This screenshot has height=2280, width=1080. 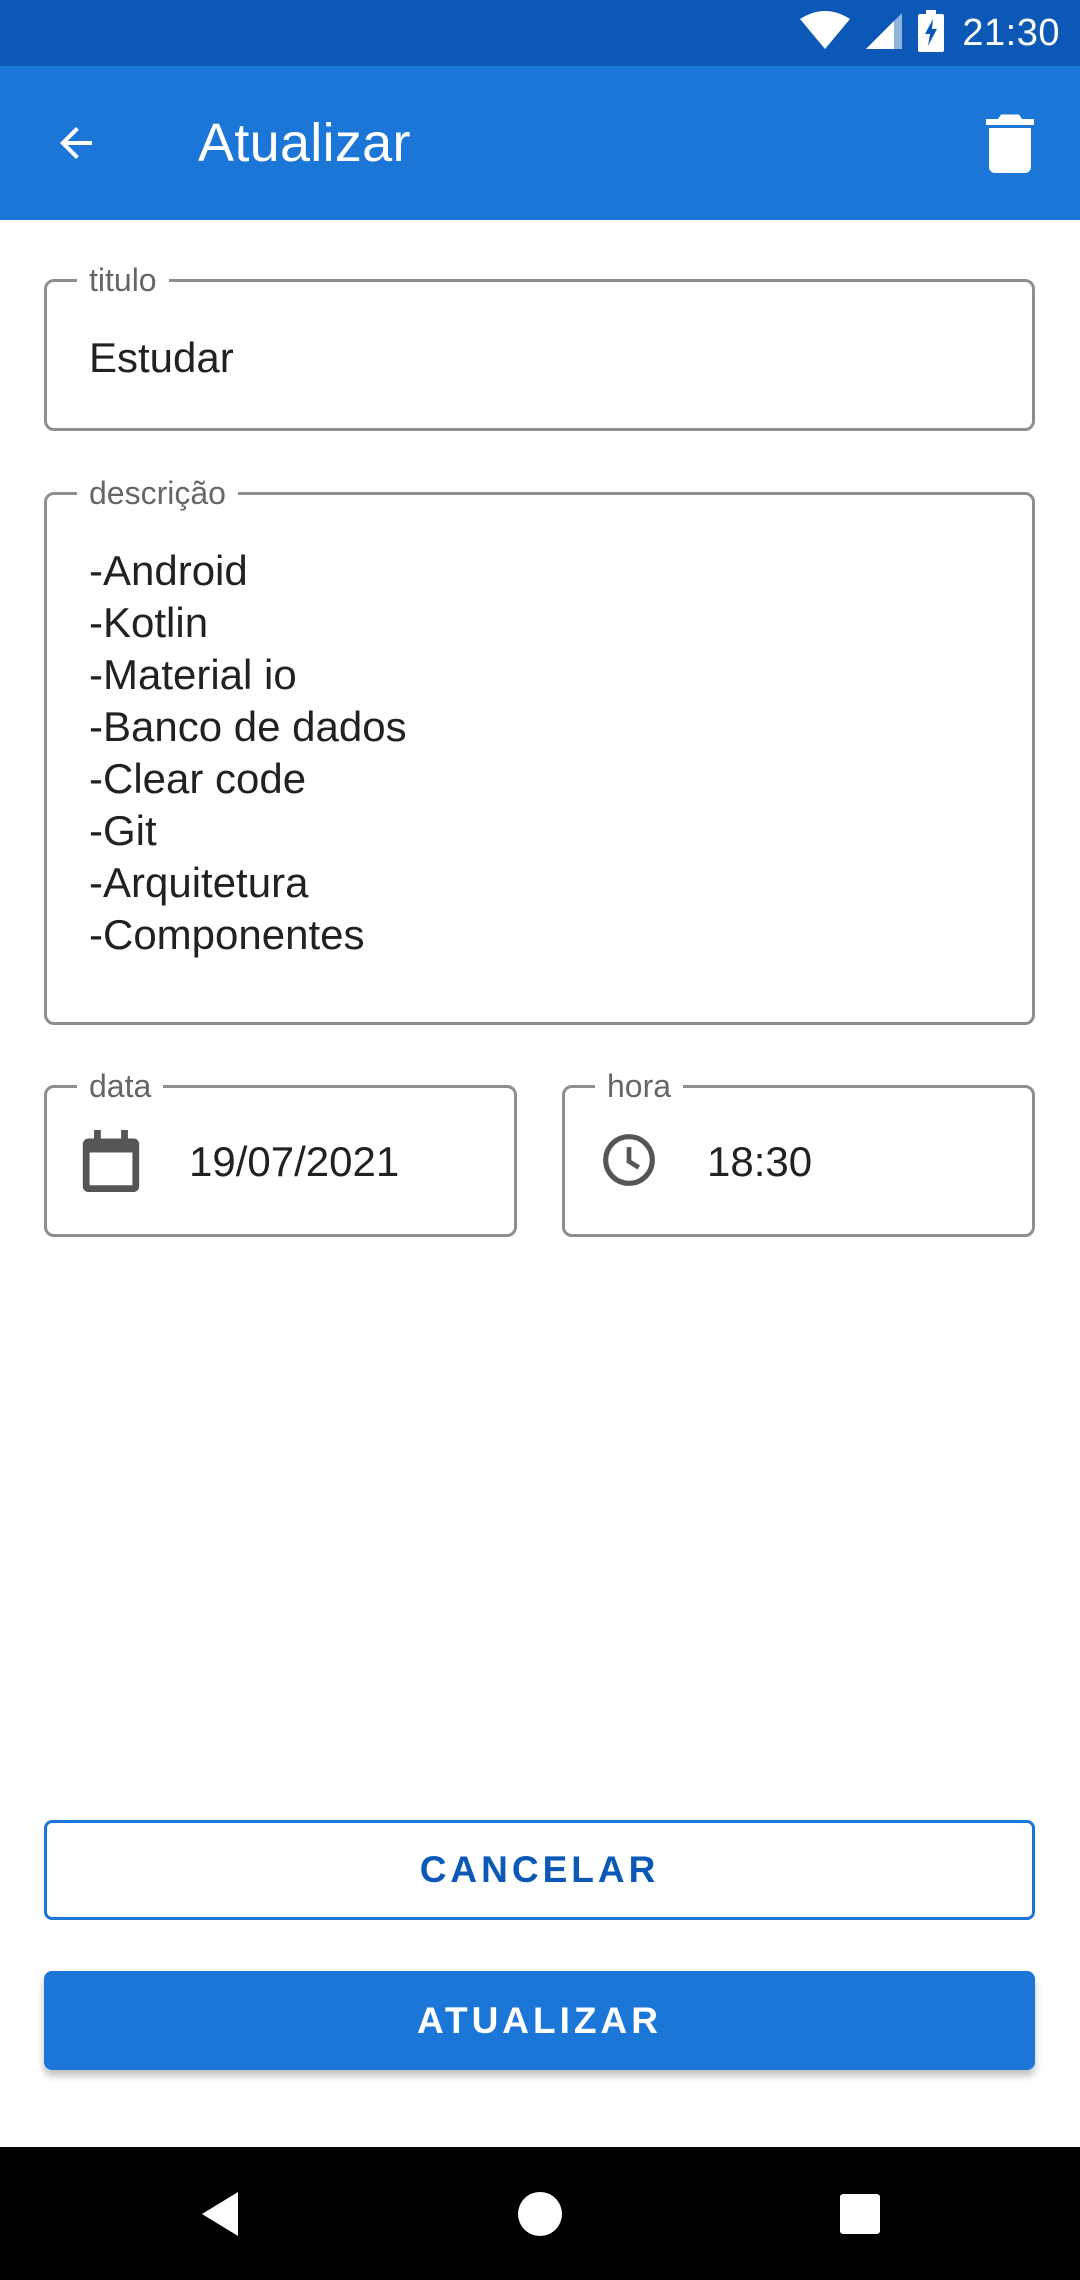 I want to click on update-button: ATUALIZAR, so click(x=539, y=2020).